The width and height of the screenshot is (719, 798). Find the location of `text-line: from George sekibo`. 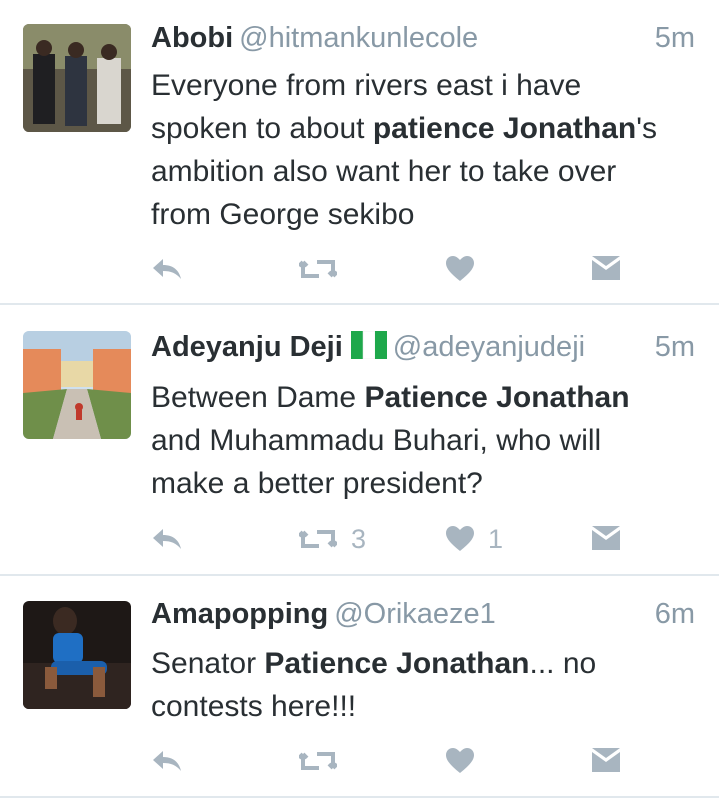

text-line: from George sekibo is located at coordinates (283, 214).